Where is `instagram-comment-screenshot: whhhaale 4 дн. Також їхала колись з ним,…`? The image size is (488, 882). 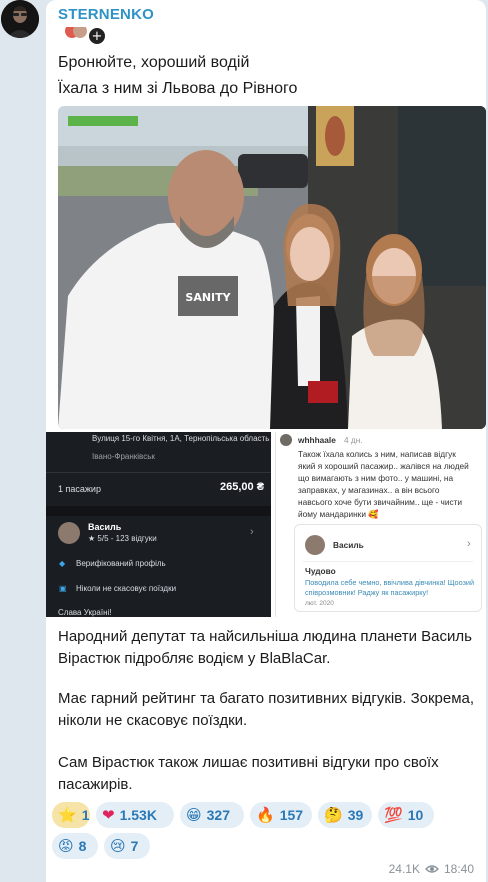
instagram-comment-screenshot: whhhaale 4 дн. Також їхала колись з ним,… is located at coordinates (380, 524).